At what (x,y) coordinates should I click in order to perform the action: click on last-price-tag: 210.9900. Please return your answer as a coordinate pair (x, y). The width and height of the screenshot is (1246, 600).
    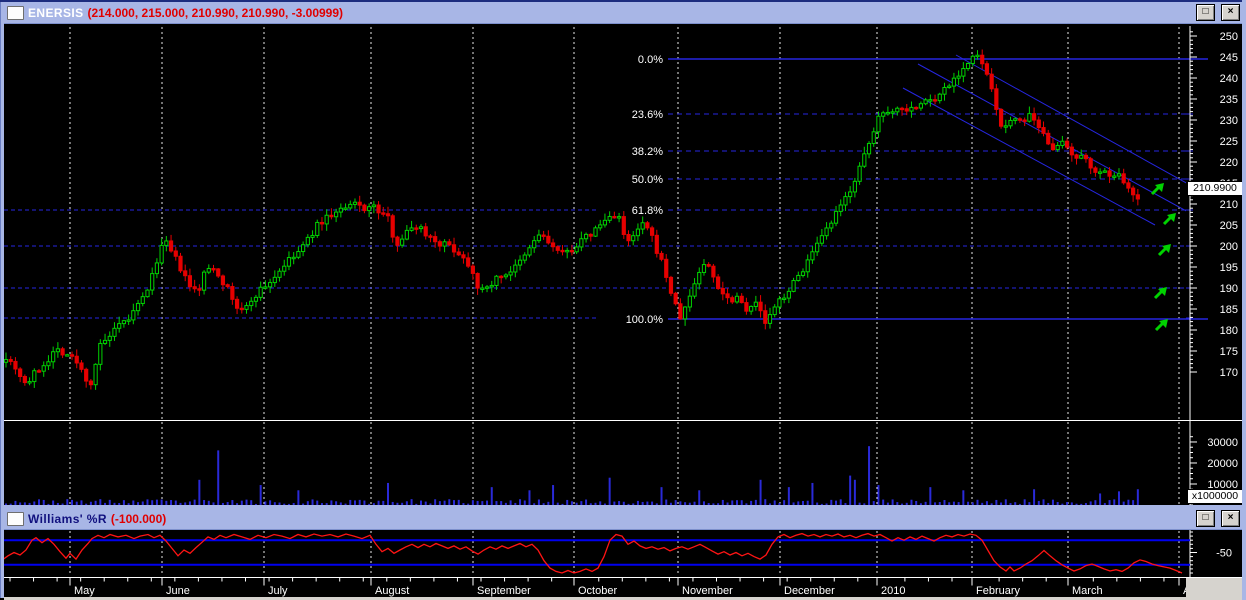
    Looking at the image, I should click on (1215, 188).